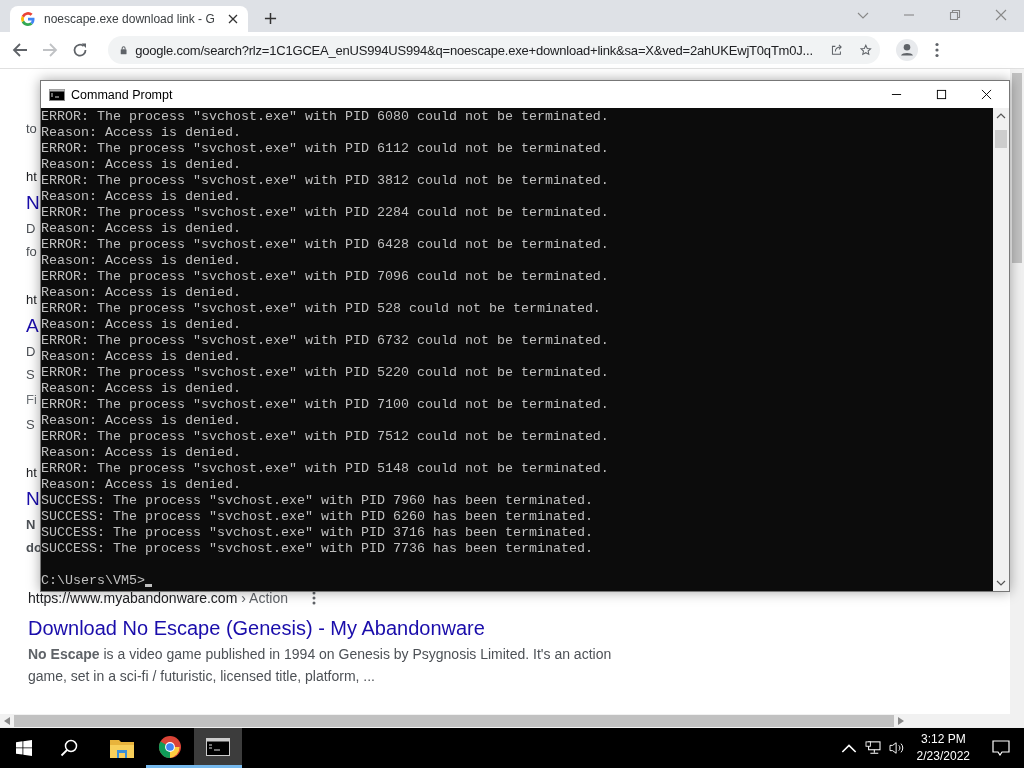 This screenshot has width=1024, height=768. I want to click on console-line: ERROR: The process "svchost.exe" with PID 5220 could not be terminated., so click(325, 373).